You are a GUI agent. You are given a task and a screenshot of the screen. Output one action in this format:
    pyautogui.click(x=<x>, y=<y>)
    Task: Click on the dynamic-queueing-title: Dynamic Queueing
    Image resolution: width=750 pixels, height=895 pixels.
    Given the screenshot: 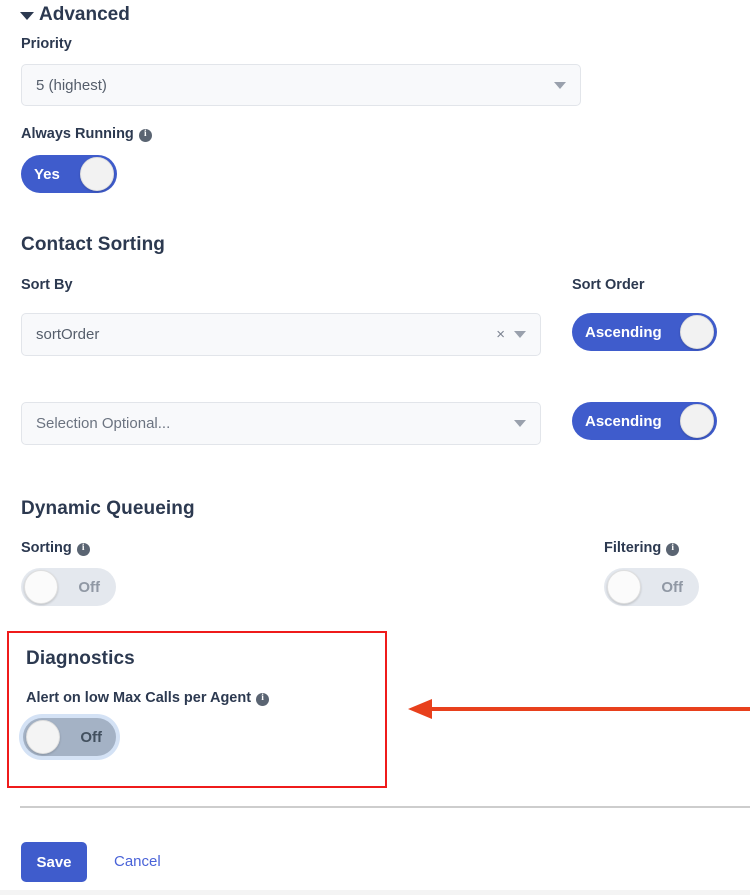 What is the action you would take?
    pyautogui.click(x=108, y=508)
    